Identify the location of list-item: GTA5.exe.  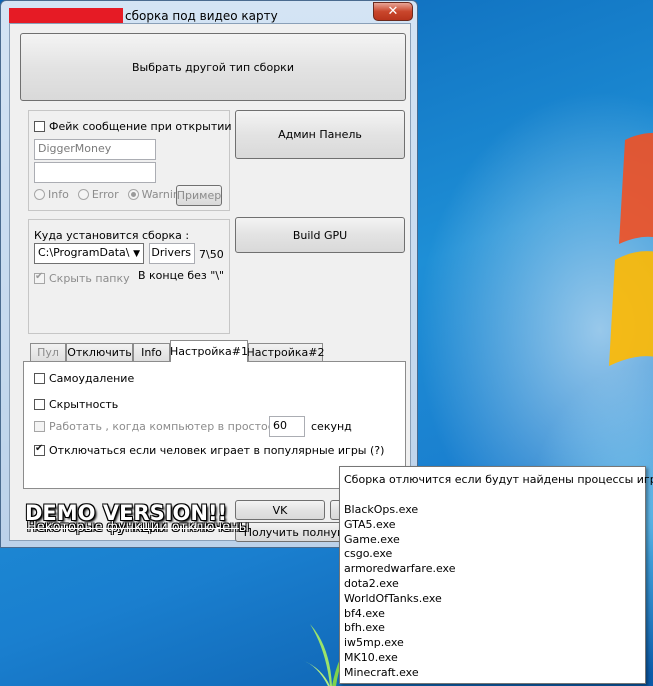
(370, 524).